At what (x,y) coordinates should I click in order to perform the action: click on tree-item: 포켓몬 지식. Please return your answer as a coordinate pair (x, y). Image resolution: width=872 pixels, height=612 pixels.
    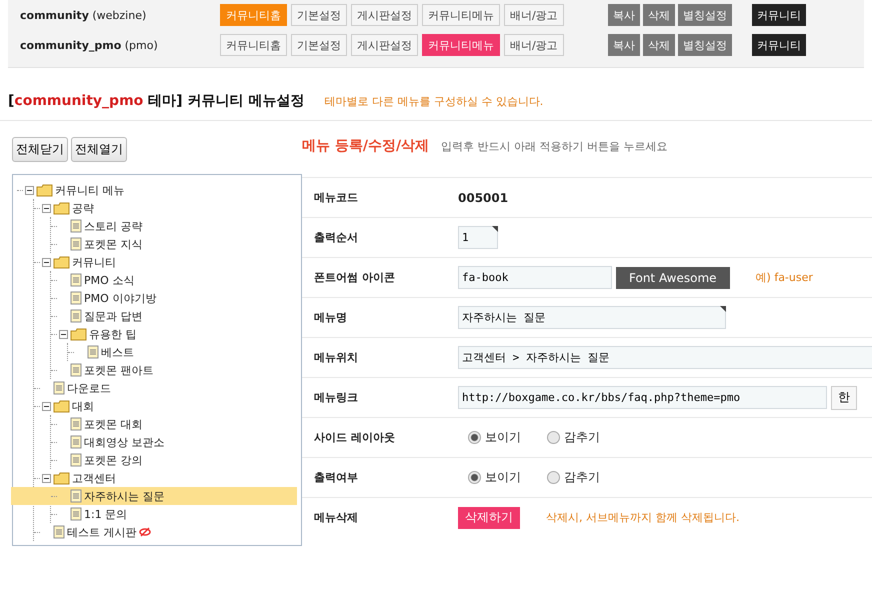
    Looking at the image, I should click on (174, 244).